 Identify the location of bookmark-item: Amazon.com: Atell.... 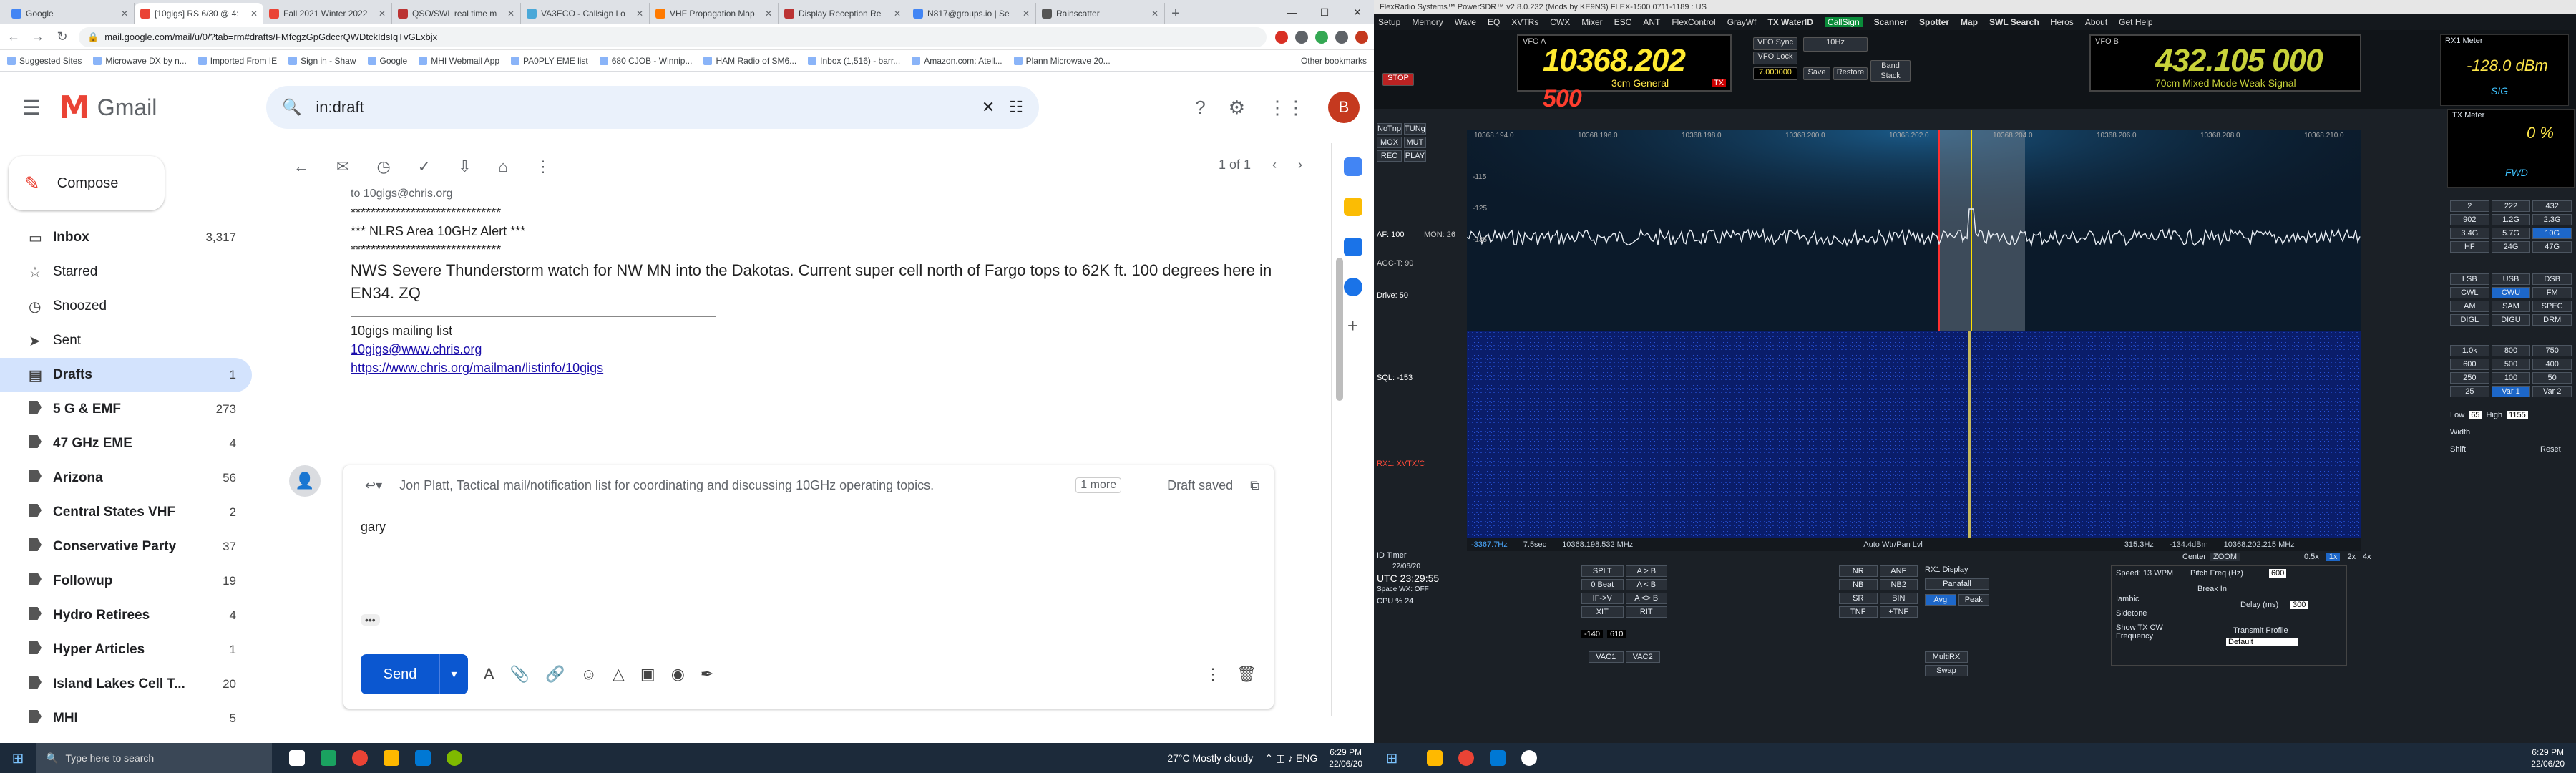
(957, 61).